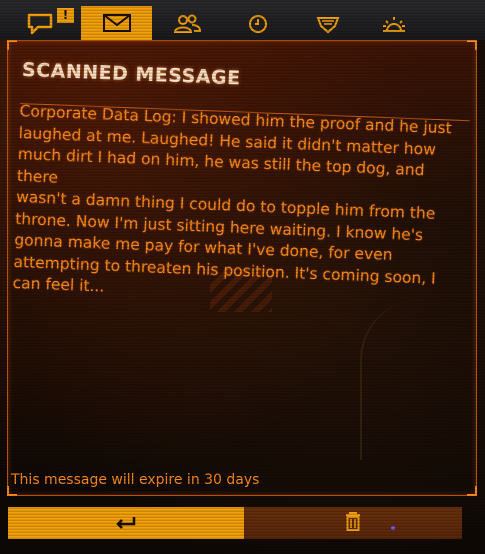 The width and height of the screenshot is (485, 554). I want to click on tab-contacts, so click(187, 24).